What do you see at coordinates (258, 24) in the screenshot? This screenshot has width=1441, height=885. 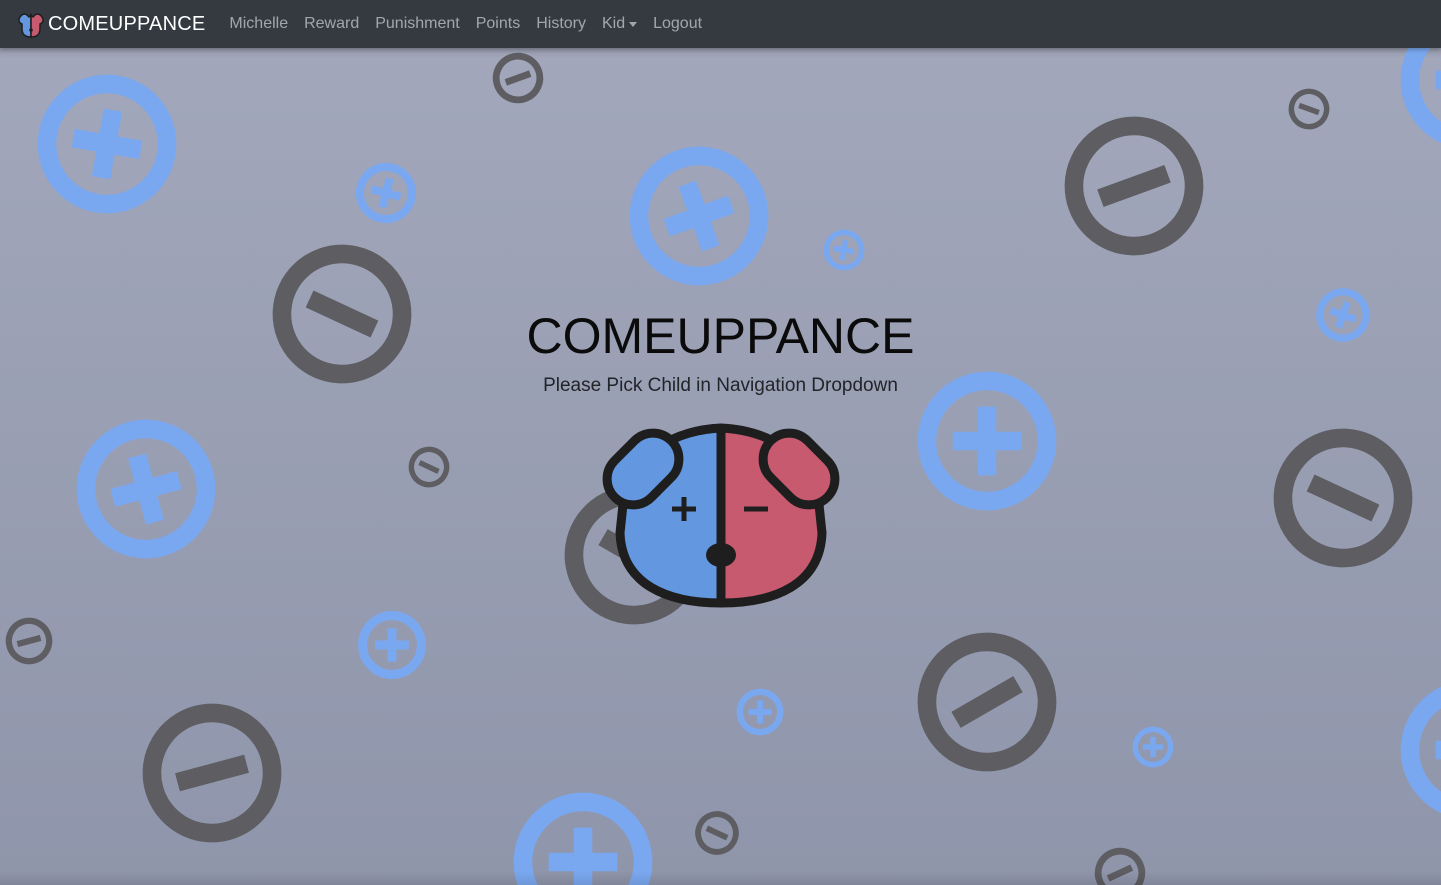 I see `nav-link-michelle: Michelle` at bounding box center [258, 24].